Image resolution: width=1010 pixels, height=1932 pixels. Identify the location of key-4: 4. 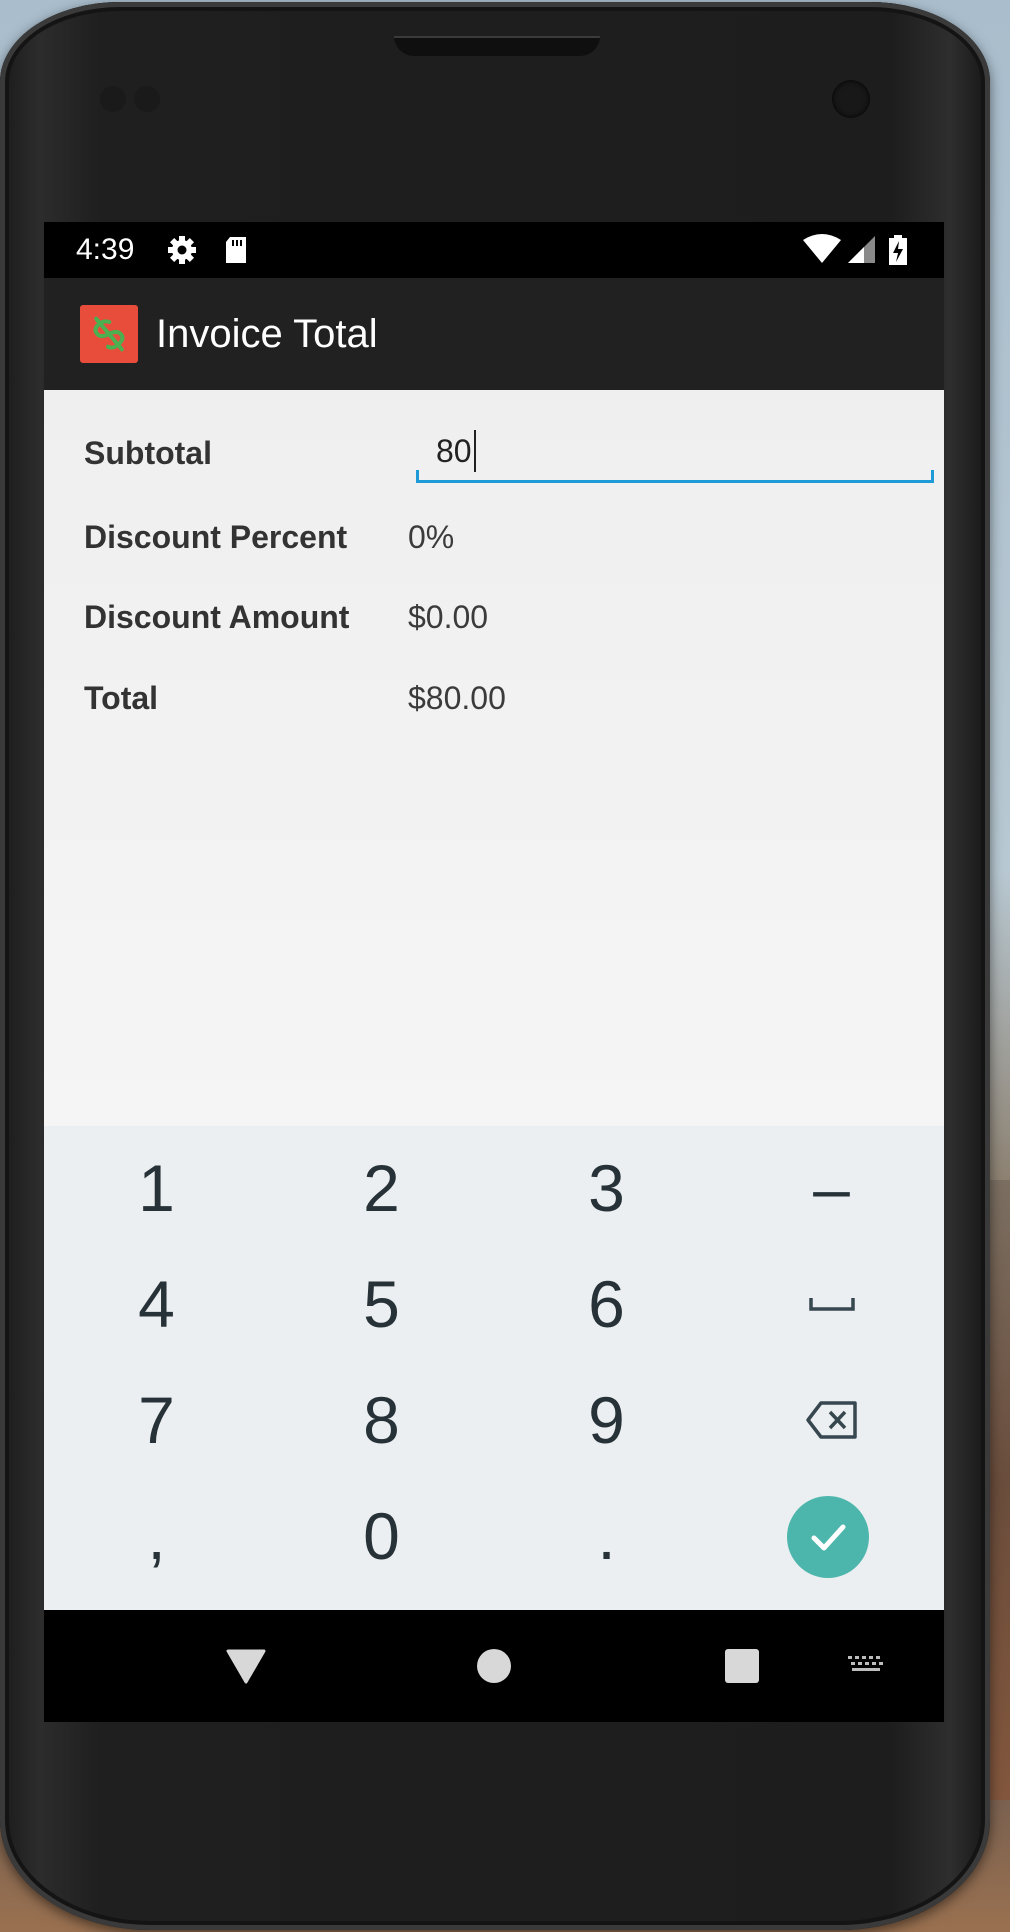
(156, 1304).